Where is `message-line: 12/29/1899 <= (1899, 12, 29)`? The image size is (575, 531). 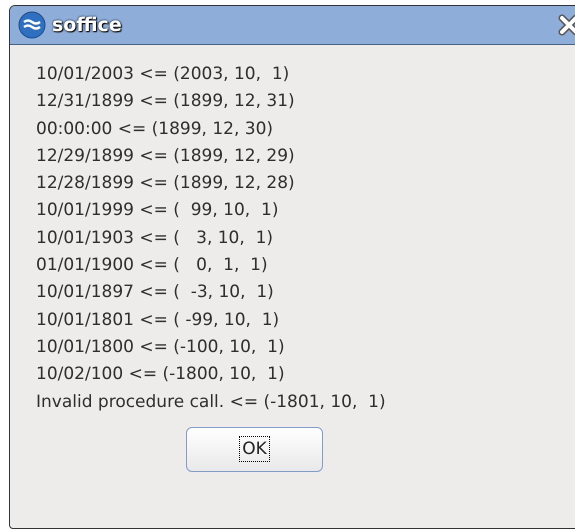 message-line: 12/29/1899 <= (1899, 12, 29) is located at coordinates (166, 156).